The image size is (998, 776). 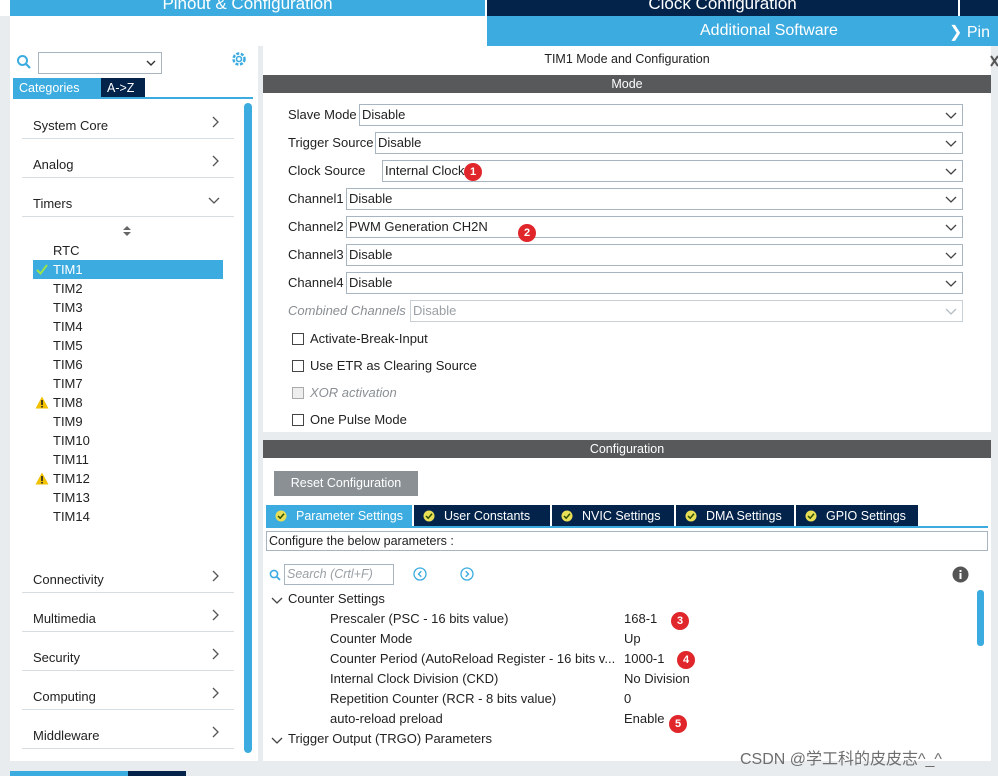 I want to click on timer-item-tim3: TIM3, so click(x=128, y=307).